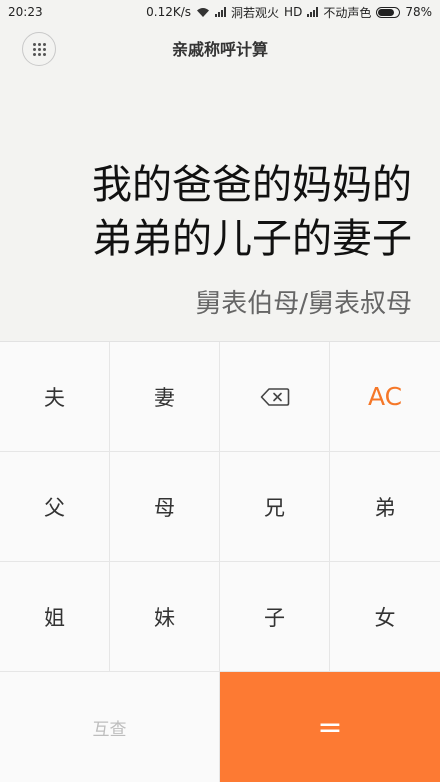 The image size is (440, 782). Describe the element at coordinates (275, 617) in the screenshot. I see `key-son: 子` at that location.